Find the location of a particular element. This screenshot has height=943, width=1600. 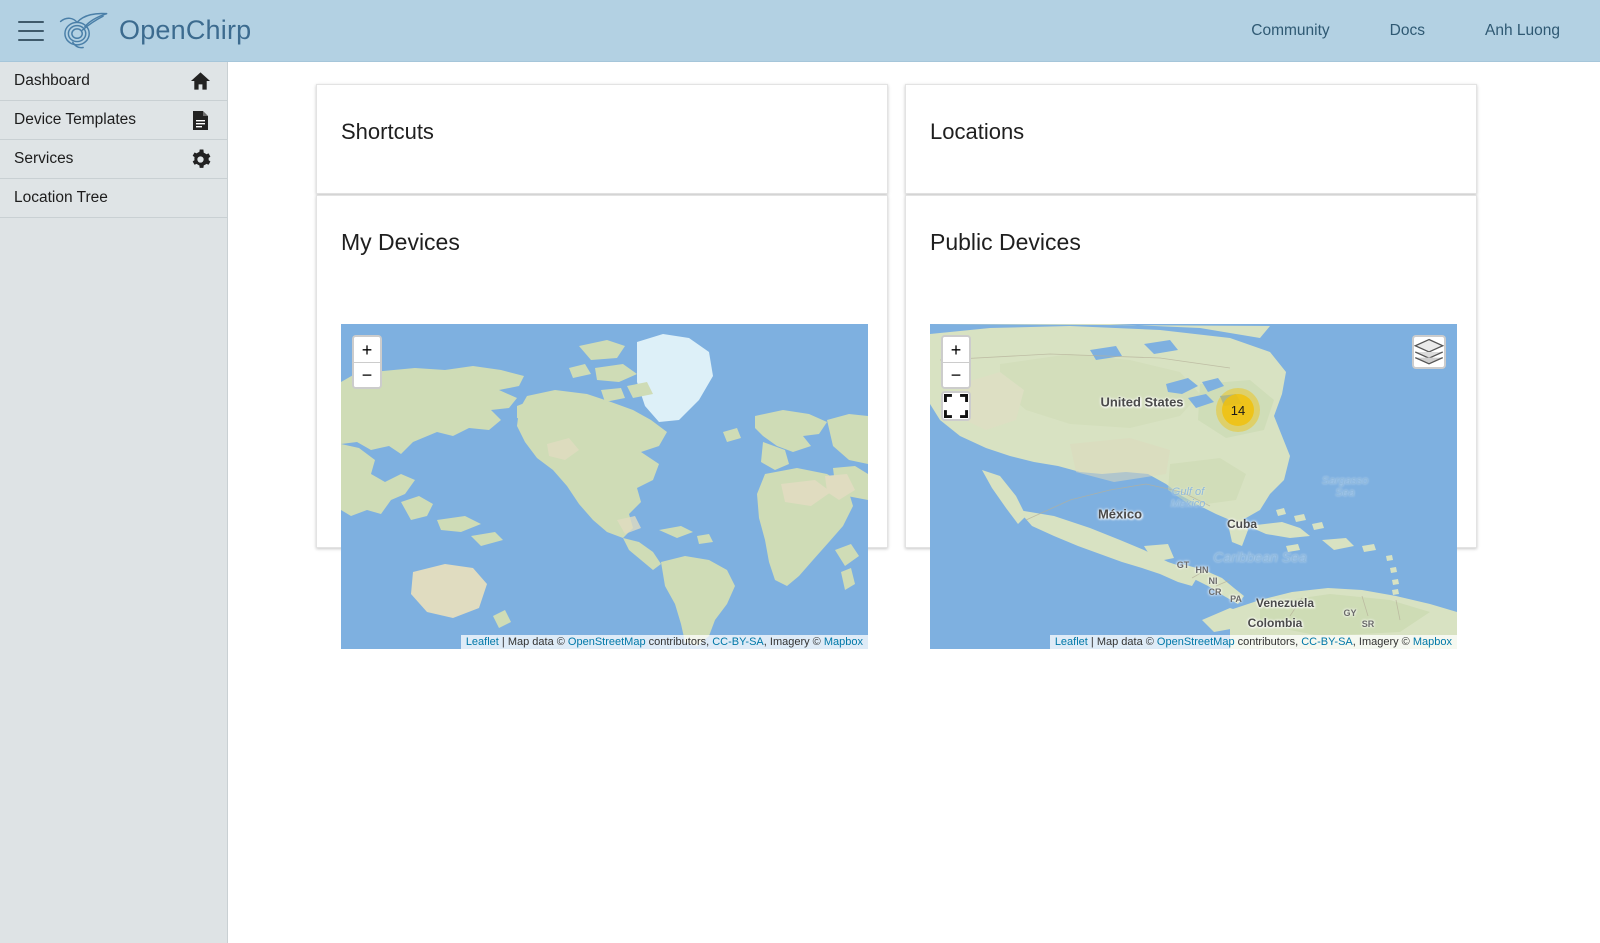

marker-cluster-count: 14 is located at coordinates (1238, 410).